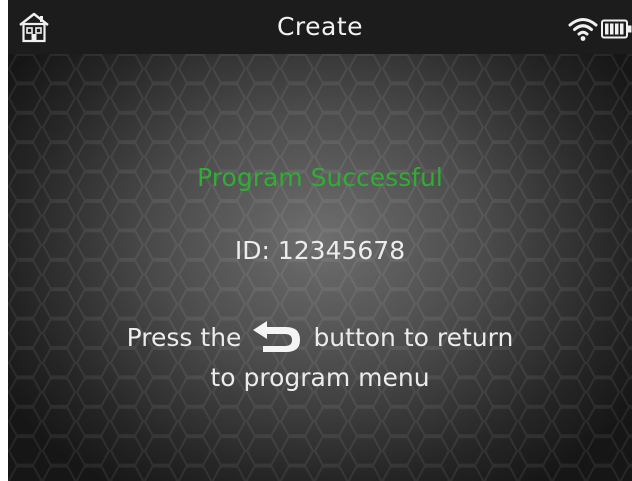 The height and width of the screenshot is (481, 632). What do you see at coordinates (413, 337) in the screenshot?
I see `instruction-text-after: button to return` at bounding box center [413, 337].